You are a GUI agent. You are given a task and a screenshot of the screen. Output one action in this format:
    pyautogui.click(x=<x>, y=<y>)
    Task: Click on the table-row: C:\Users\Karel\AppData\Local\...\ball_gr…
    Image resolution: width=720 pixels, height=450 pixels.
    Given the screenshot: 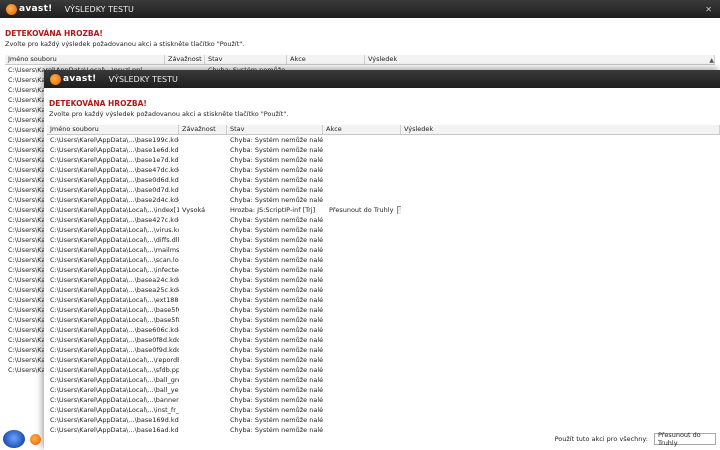 What is the action you would take?
    pyautogui.click(x=383, y=380)
    